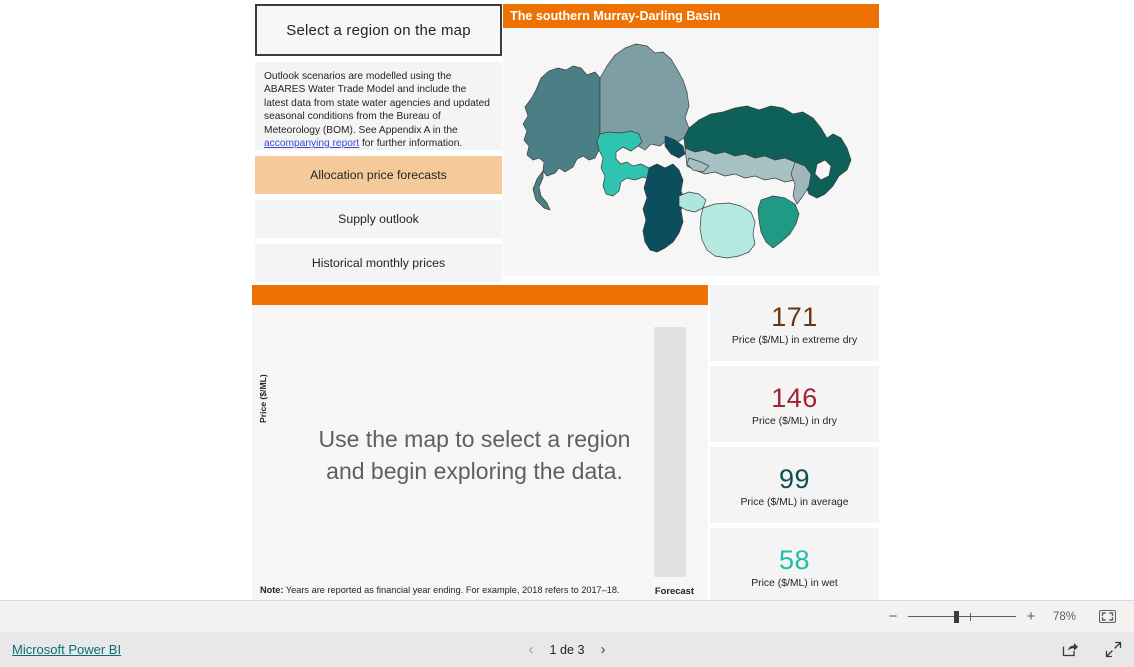  I want to click on kpi-value: 58, so click(794, 559).